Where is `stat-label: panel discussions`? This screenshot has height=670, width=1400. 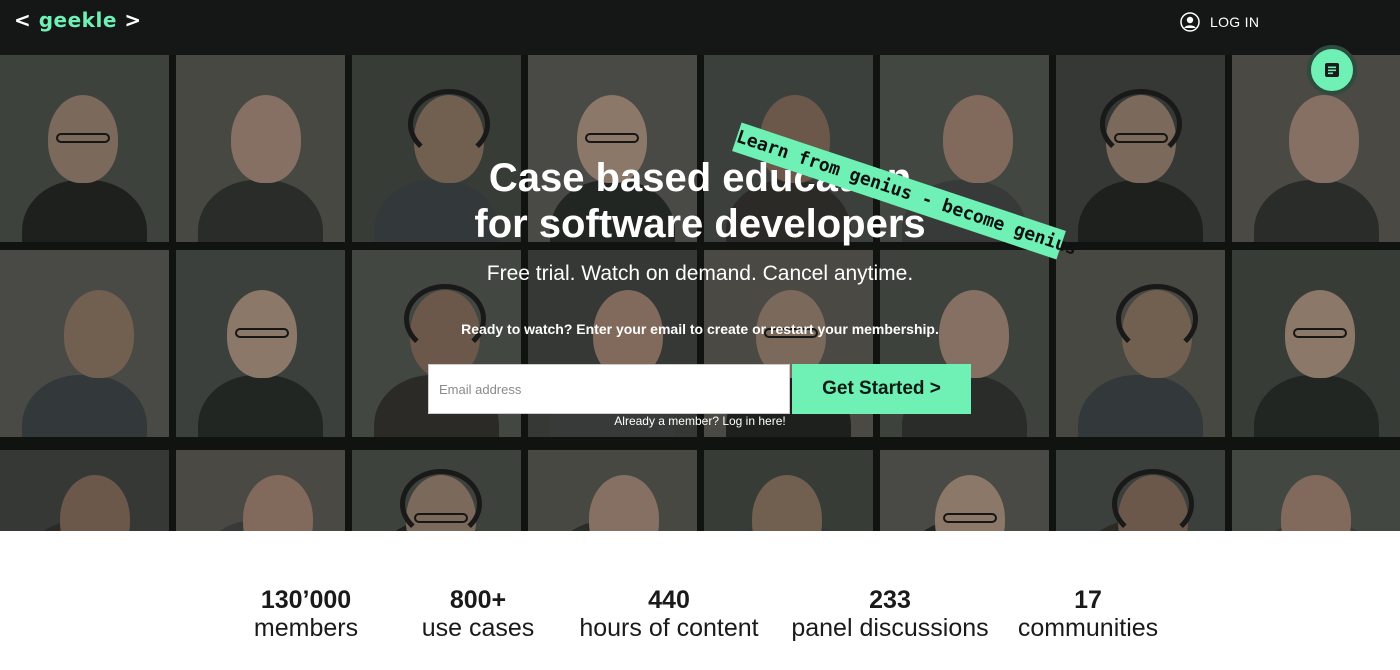 stat-label: panel discussions is located at coordinates (890, 628).